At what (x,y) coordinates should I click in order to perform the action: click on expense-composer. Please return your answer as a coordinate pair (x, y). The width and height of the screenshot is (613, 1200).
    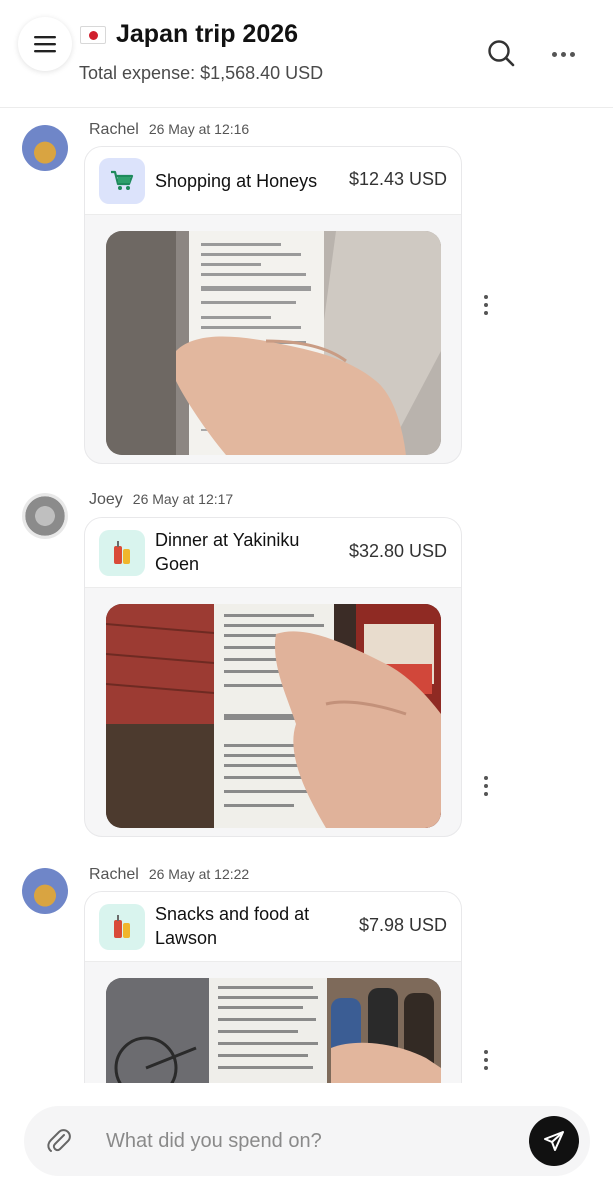
    Looking at the image, I should click on (307, 1141).